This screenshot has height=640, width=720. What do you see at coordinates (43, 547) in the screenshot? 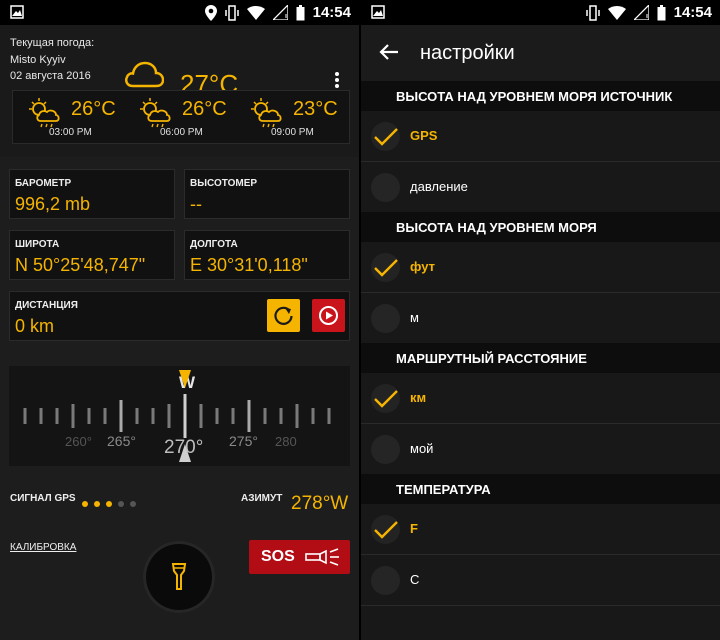
I see `calibration-link: КАЛИБРОВКА` at bounding box center [43, 547].